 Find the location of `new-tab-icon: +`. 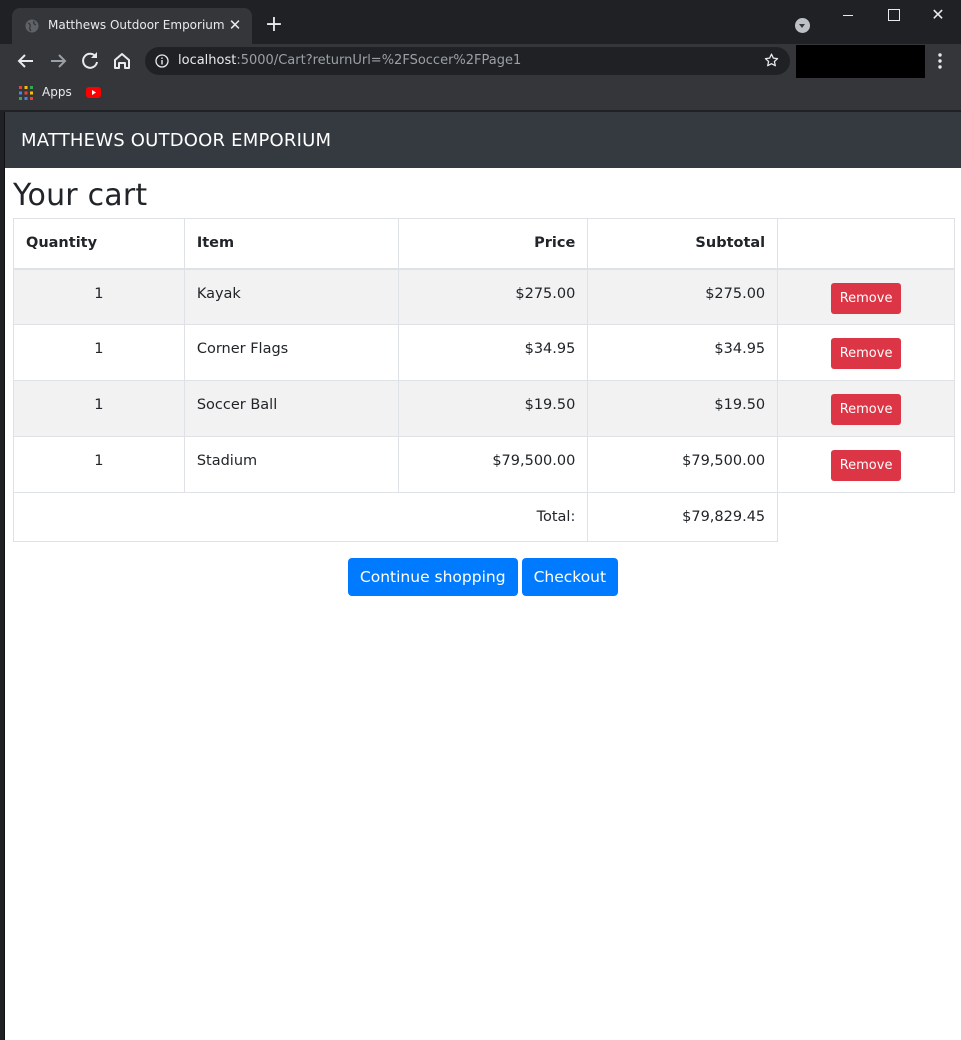

new-tab-icon: + is located at coordinates (274, 26).